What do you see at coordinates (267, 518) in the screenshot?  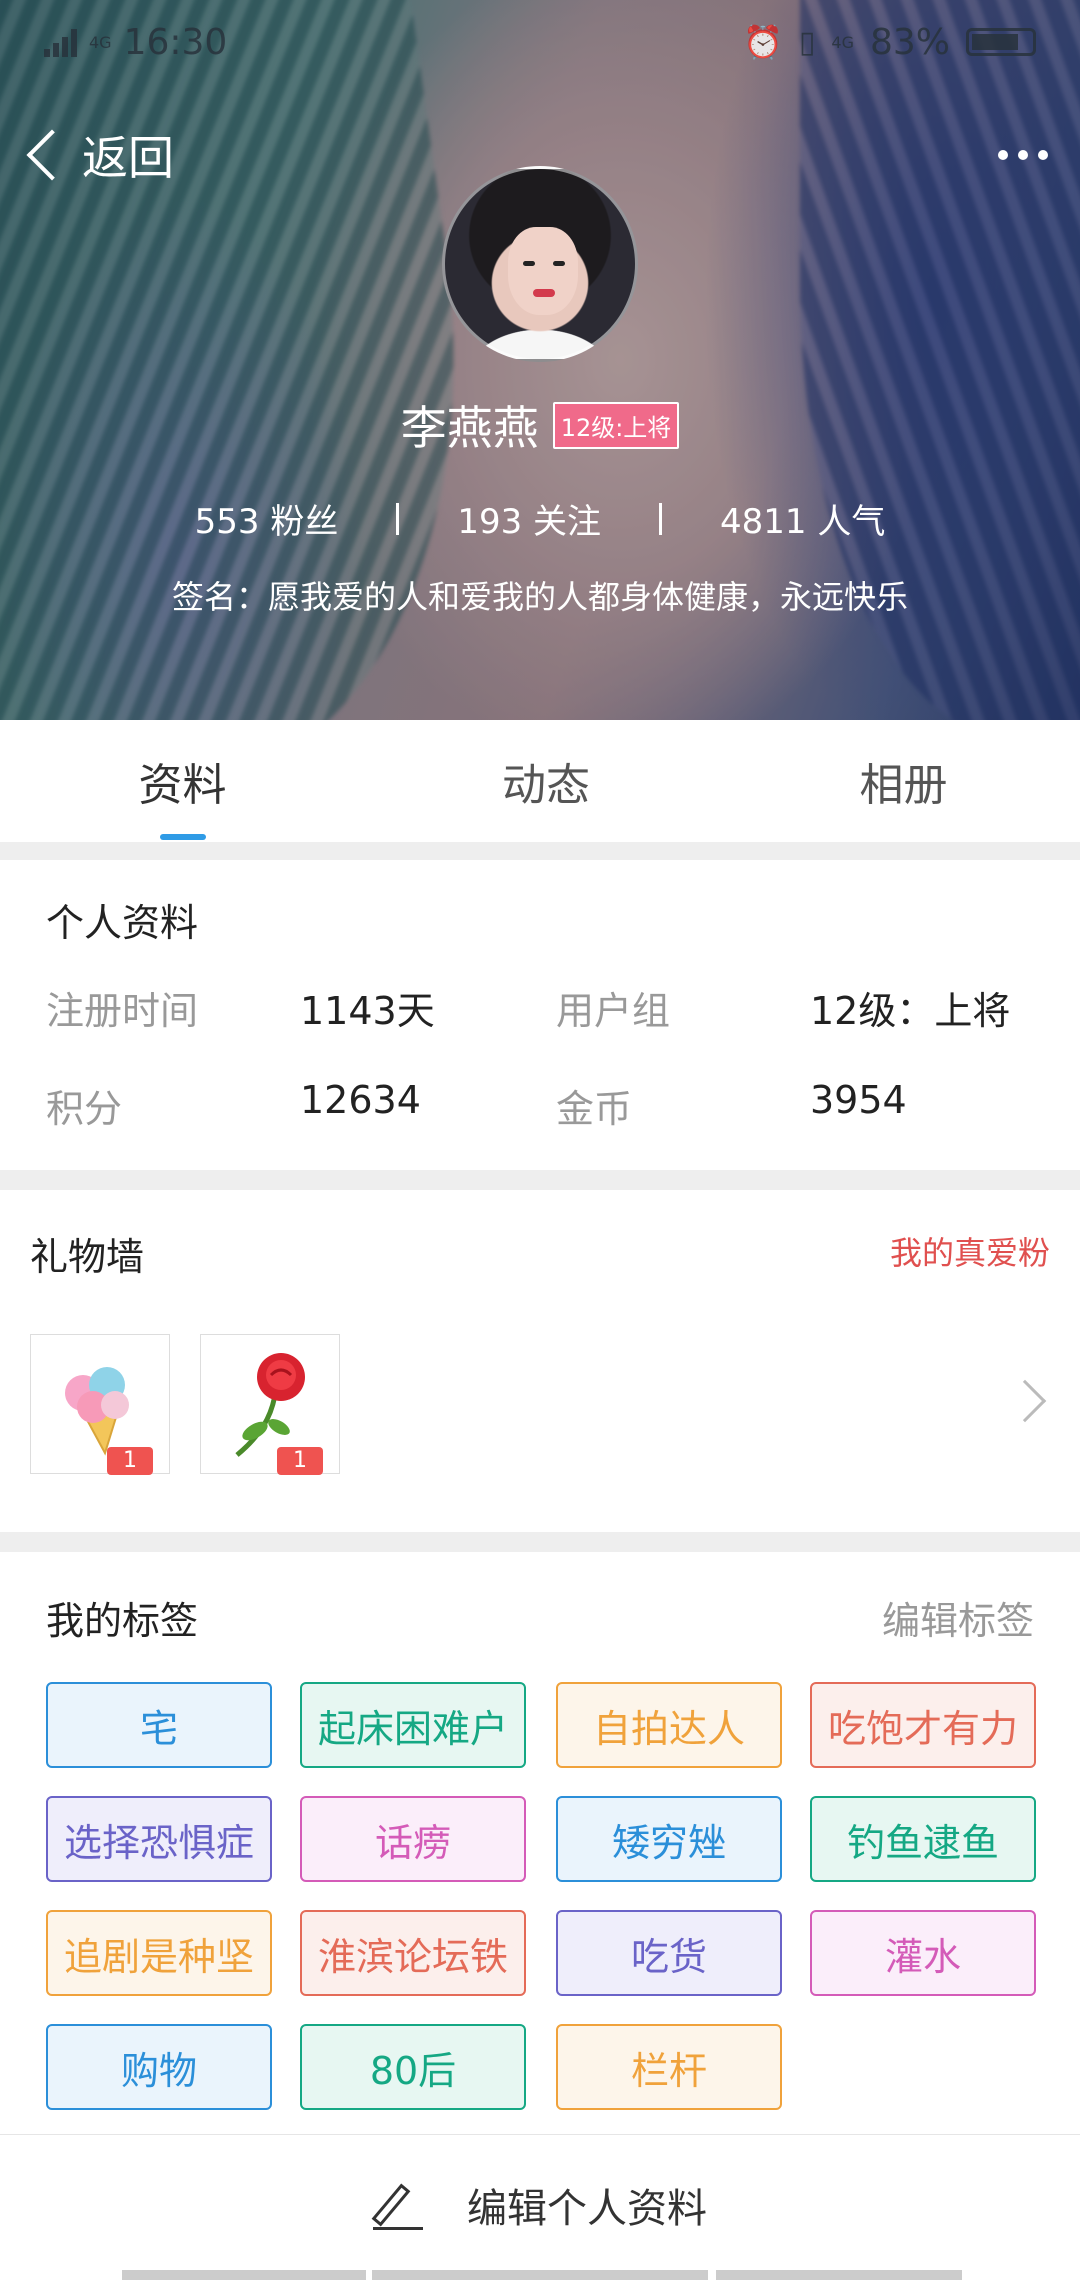 I see `fans-count: 553 粉丝` at bounding box center [267, 518].